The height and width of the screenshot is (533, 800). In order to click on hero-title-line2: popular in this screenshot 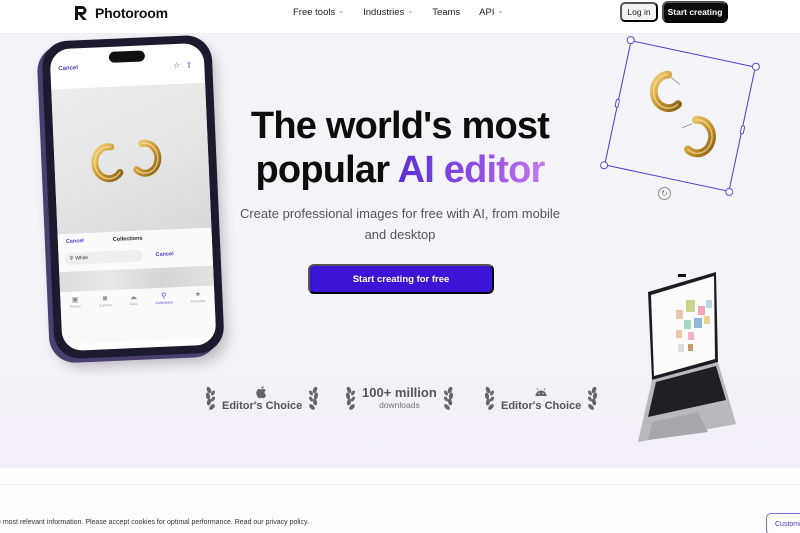, I will do `click(326, 170)`.